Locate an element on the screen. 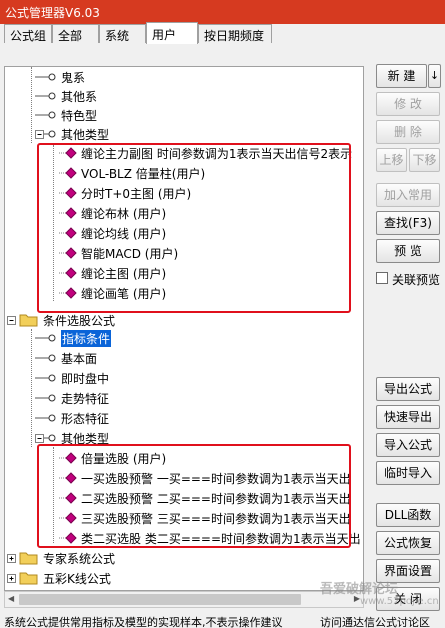  tree-item-label: 其他类型 is located at coordinates (85, 135).